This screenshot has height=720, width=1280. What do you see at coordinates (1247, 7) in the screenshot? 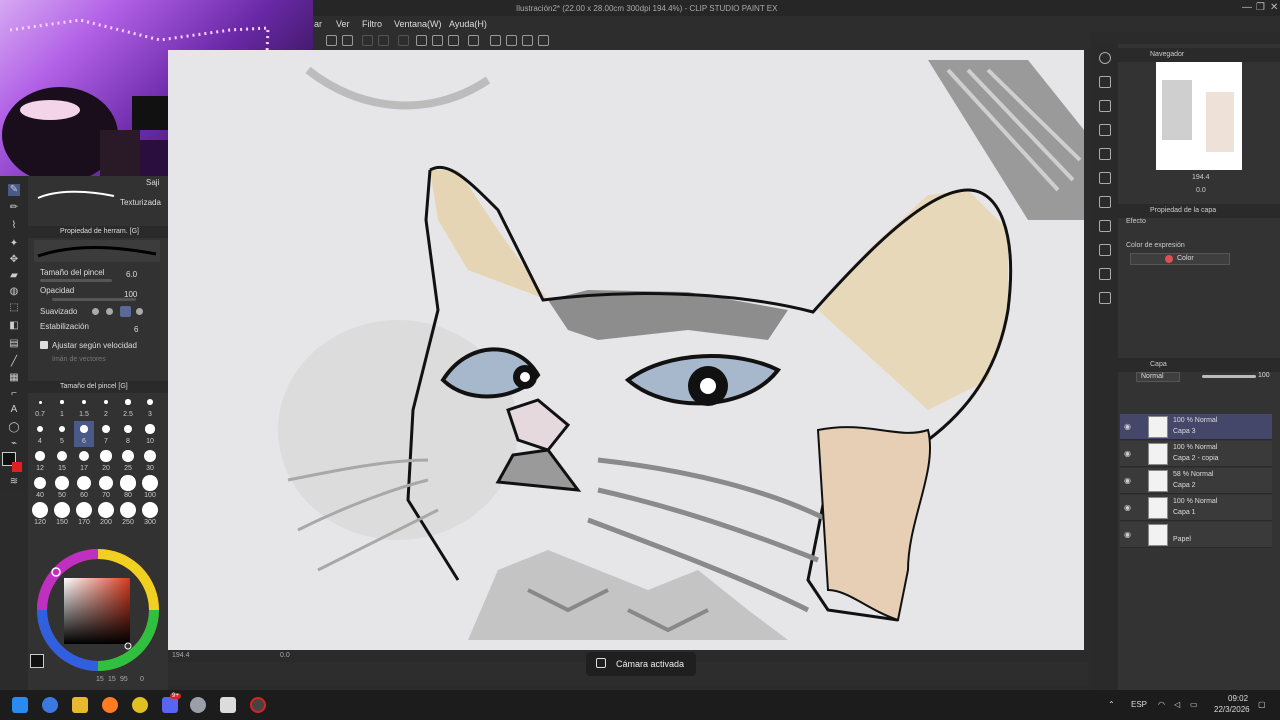
I see `minimize-button: —` at bounding box center [1247, 7].